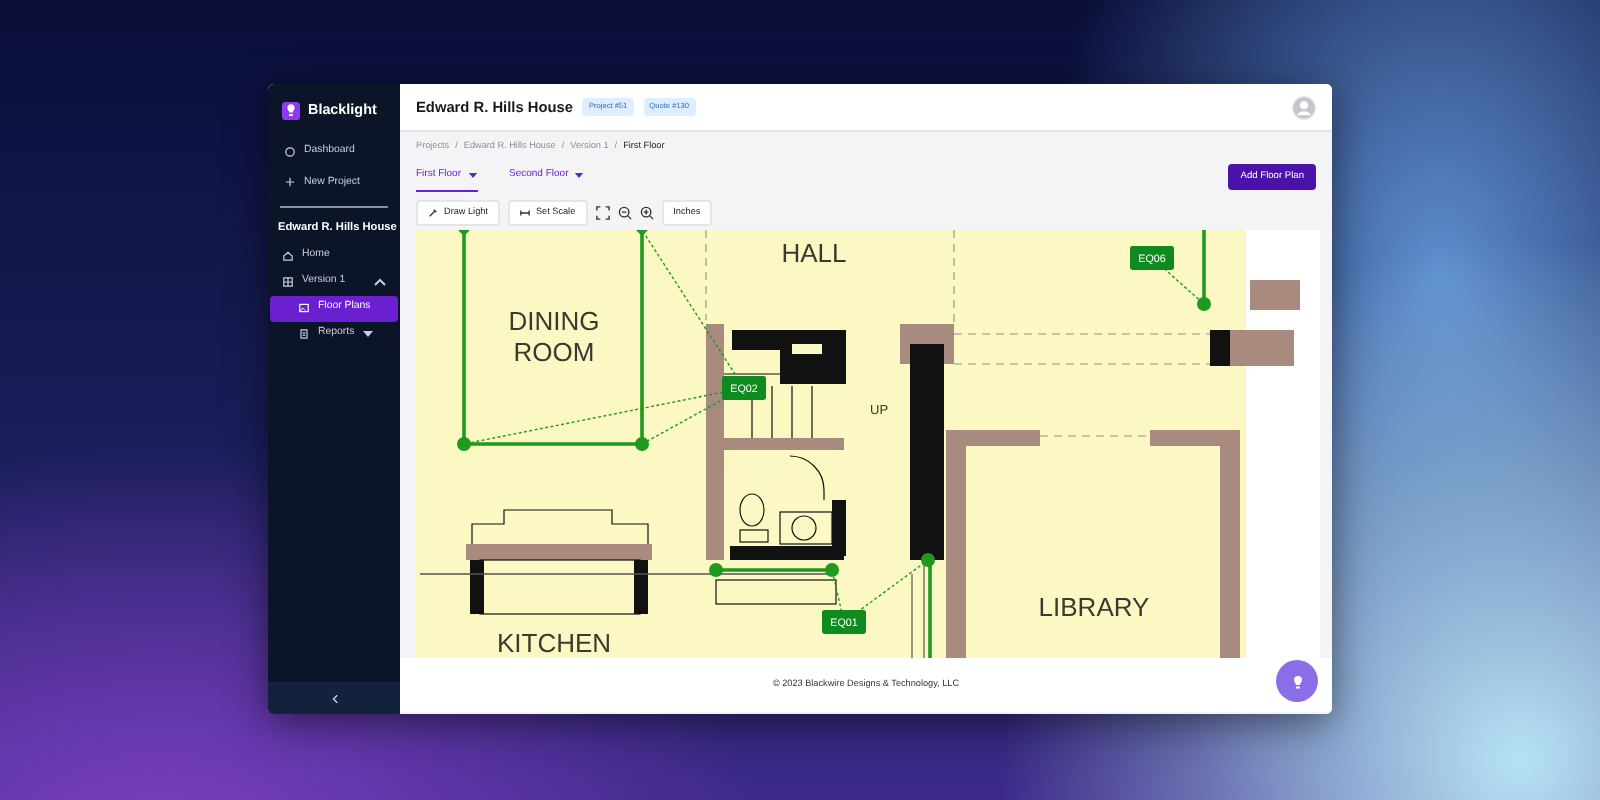  What do you see at coordinates (288, 256) in the screenshot?
I see `home-icon` at bounding box center [288, 256].